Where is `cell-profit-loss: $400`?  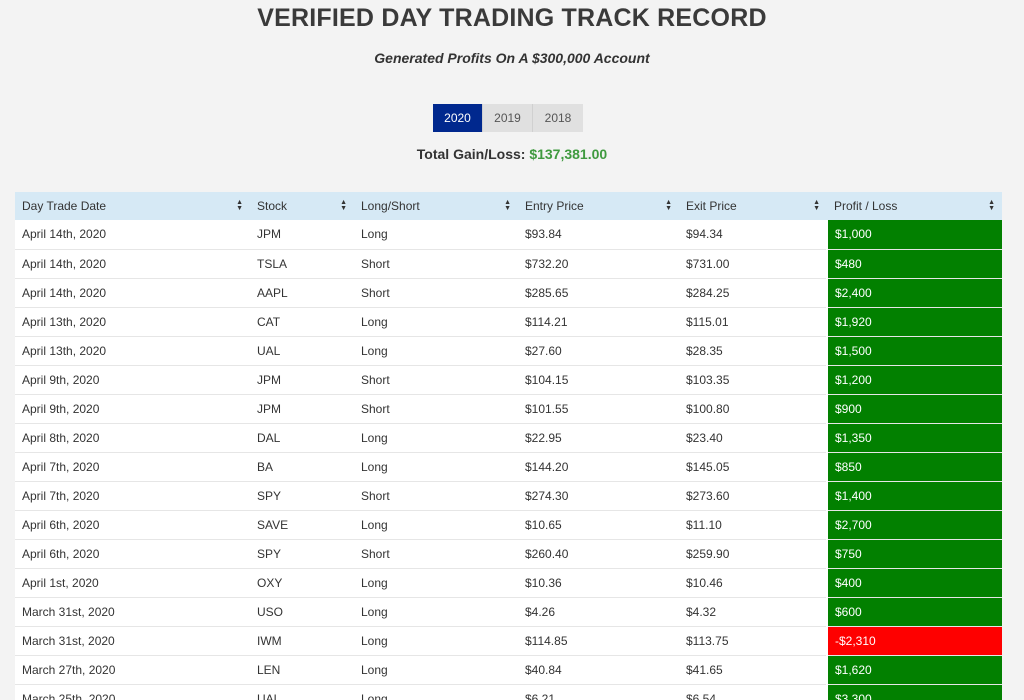
cell-profit-loss: $400 is located at coordinates (914, 583).